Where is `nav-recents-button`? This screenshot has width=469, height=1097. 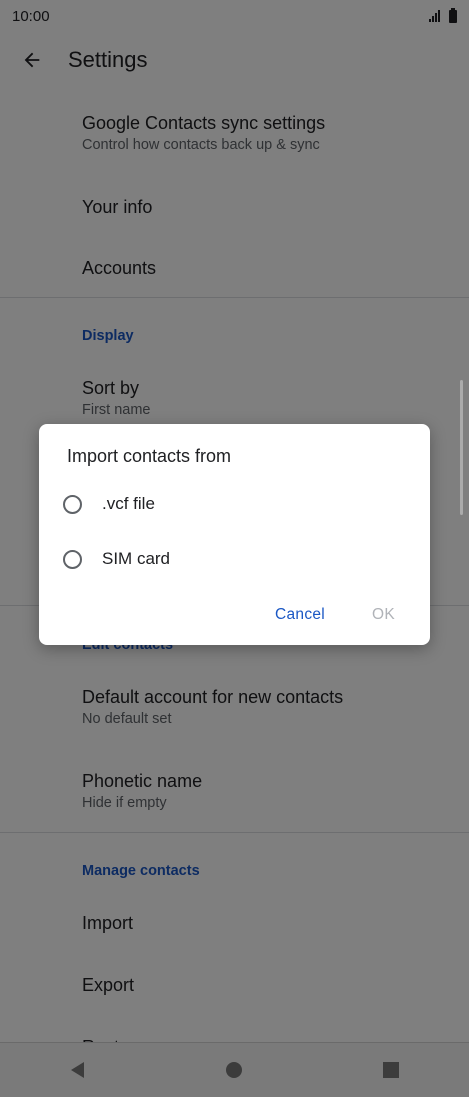
nav-recents-button is located at coordinates (391, 1070).